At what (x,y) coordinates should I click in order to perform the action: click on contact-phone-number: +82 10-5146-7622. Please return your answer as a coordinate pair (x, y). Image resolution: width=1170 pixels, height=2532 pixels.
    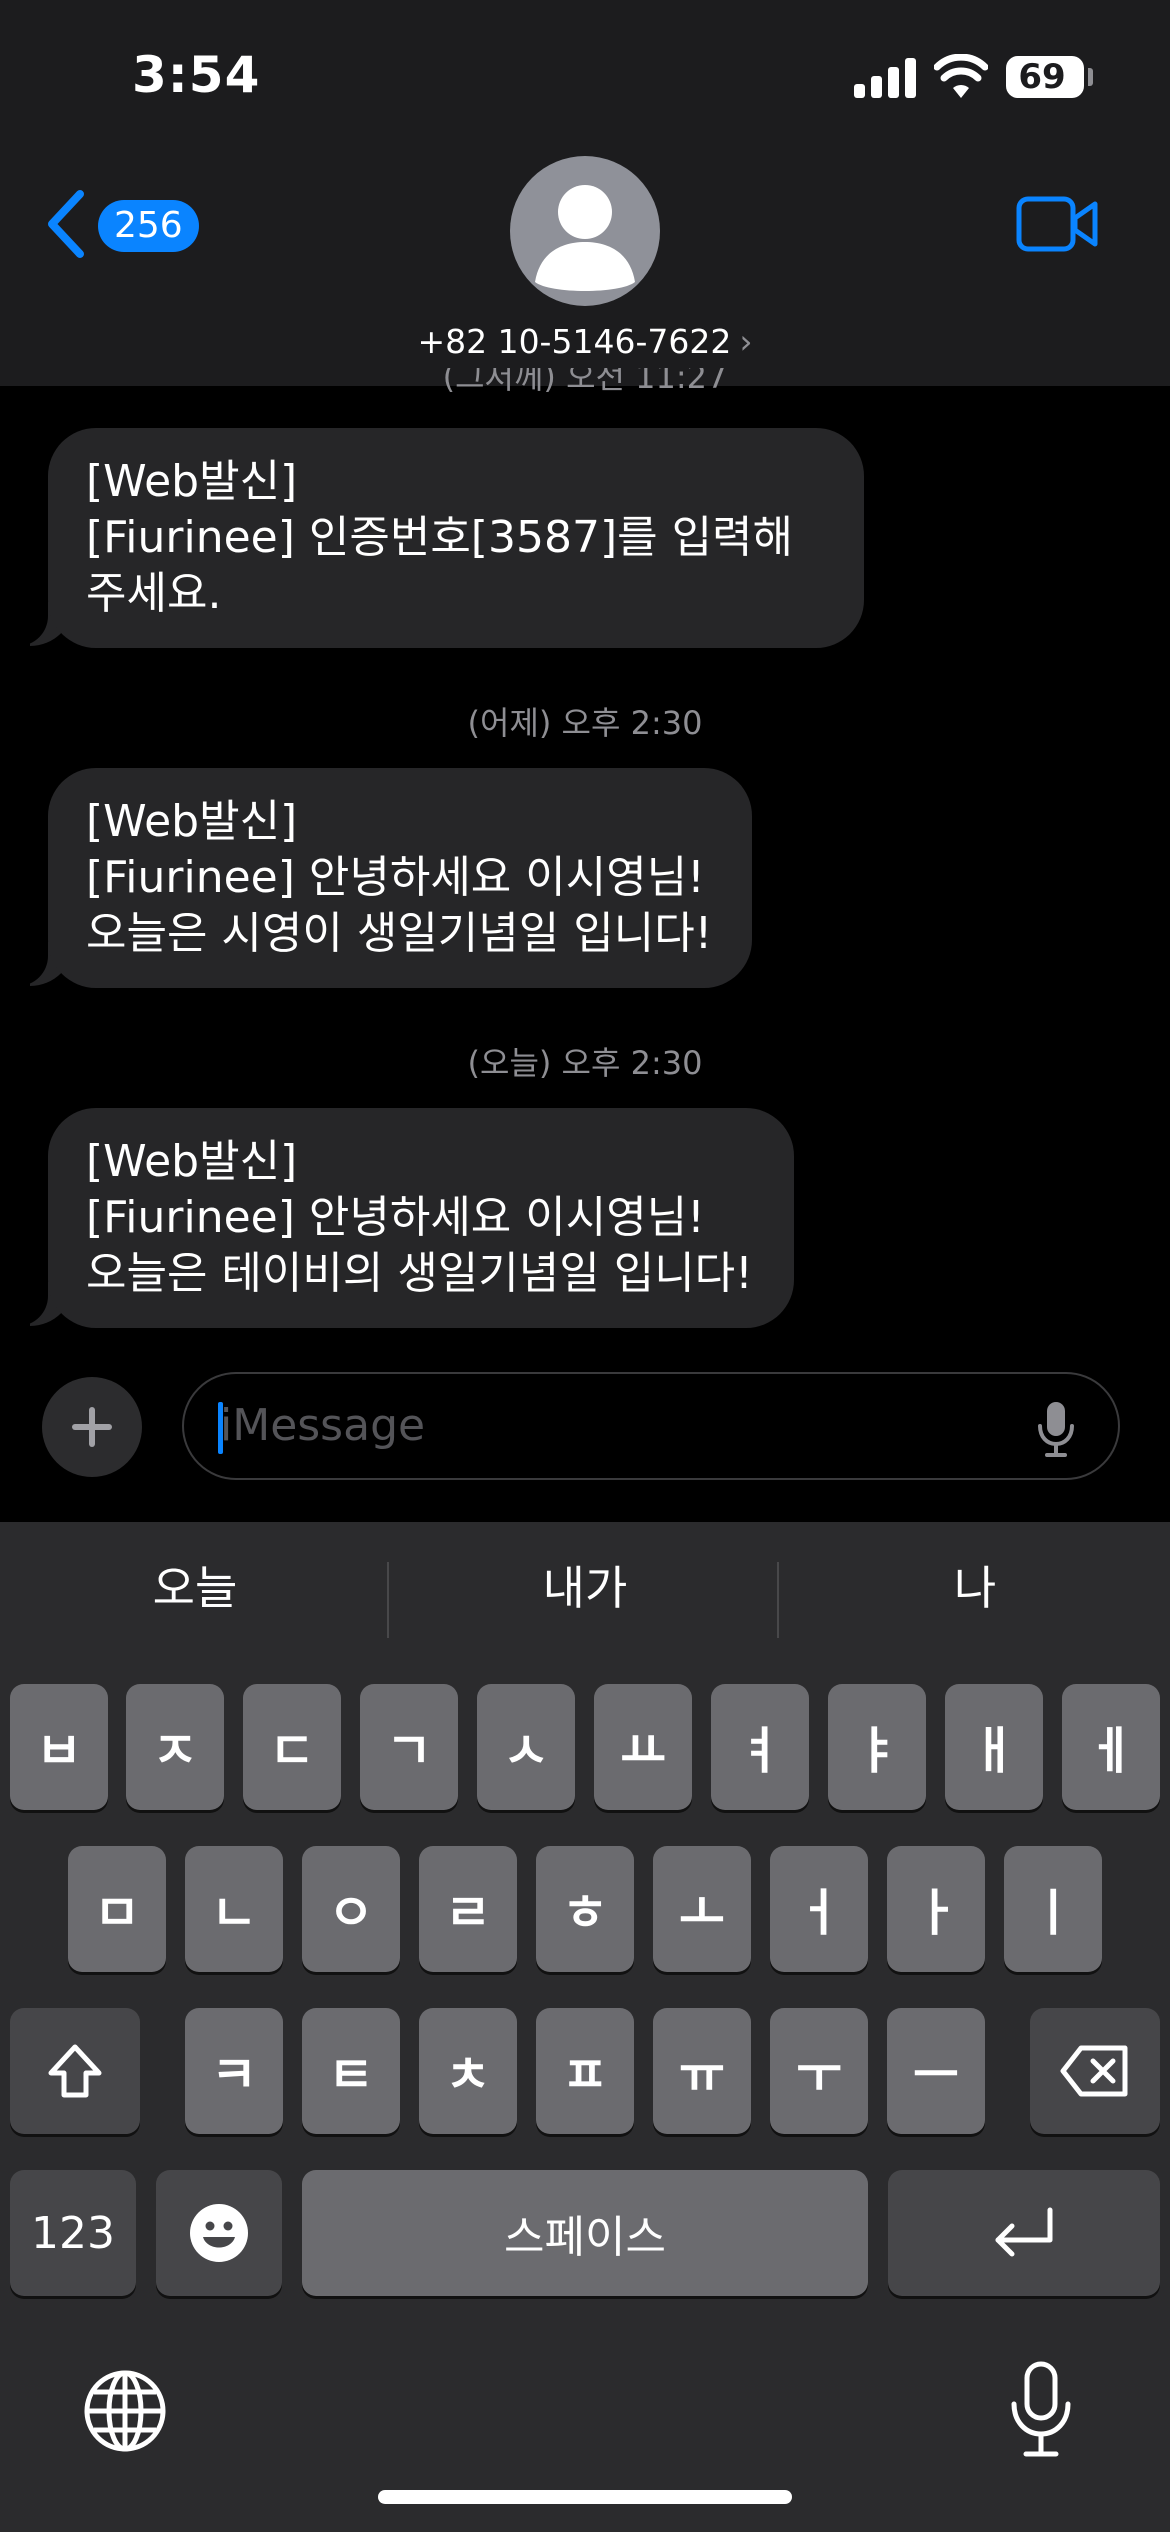
    Looking at the image, I should click on (574, 341).